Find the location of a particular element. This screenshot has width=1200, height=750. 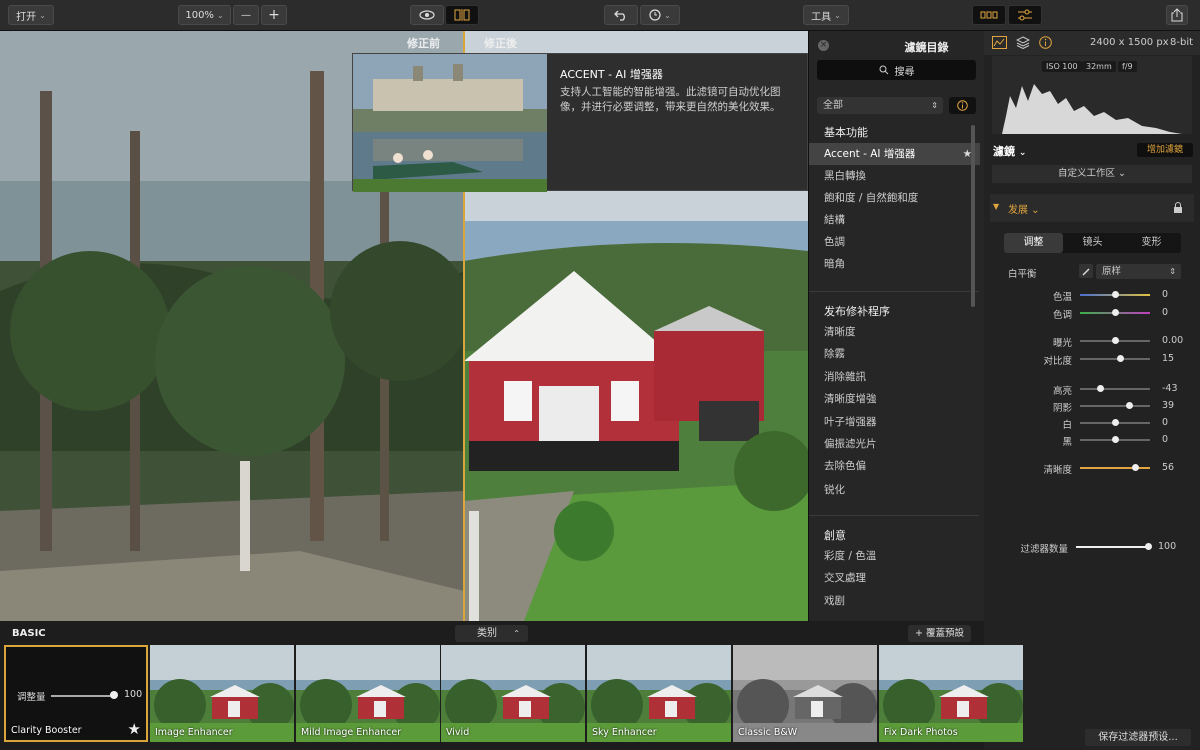

add-preset-button: + 覆蓋預設 is located at coordinates (939, 633).